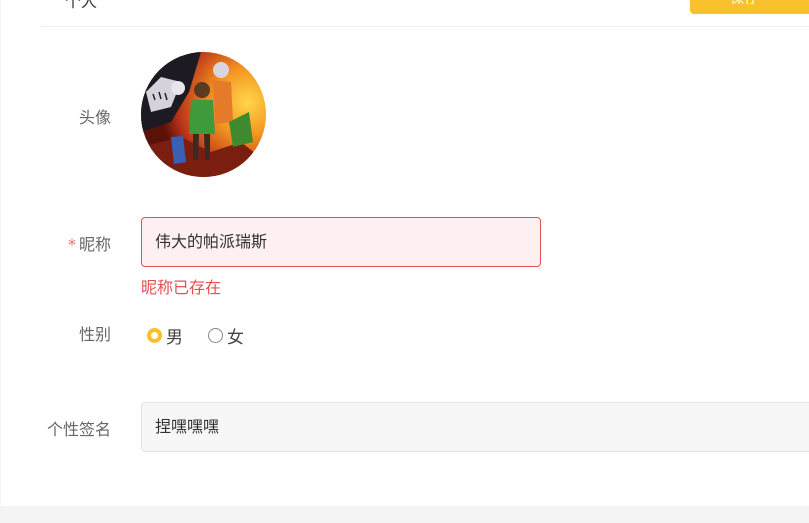 The width and height of the screenshot is (809, 523). Describe the element at coordinates (94, 244) in the screenshot. I see `nickname-label-text: 昵称` at that location.